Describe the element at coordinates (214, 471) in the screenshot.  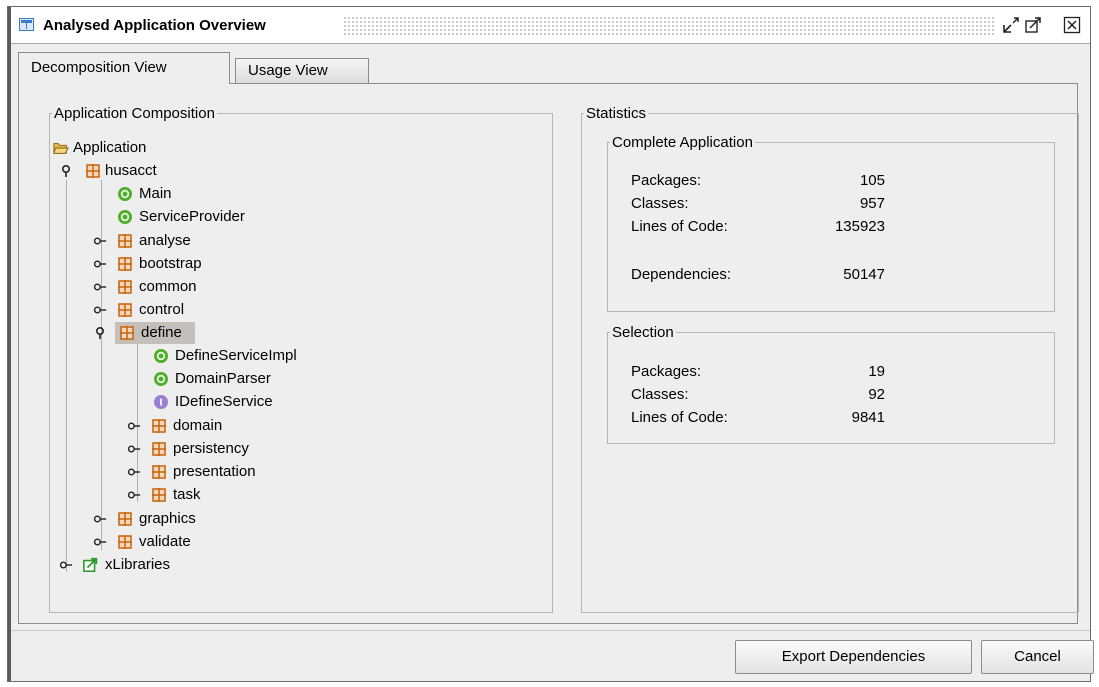
I see `tree-node-label: presentation` at that location.